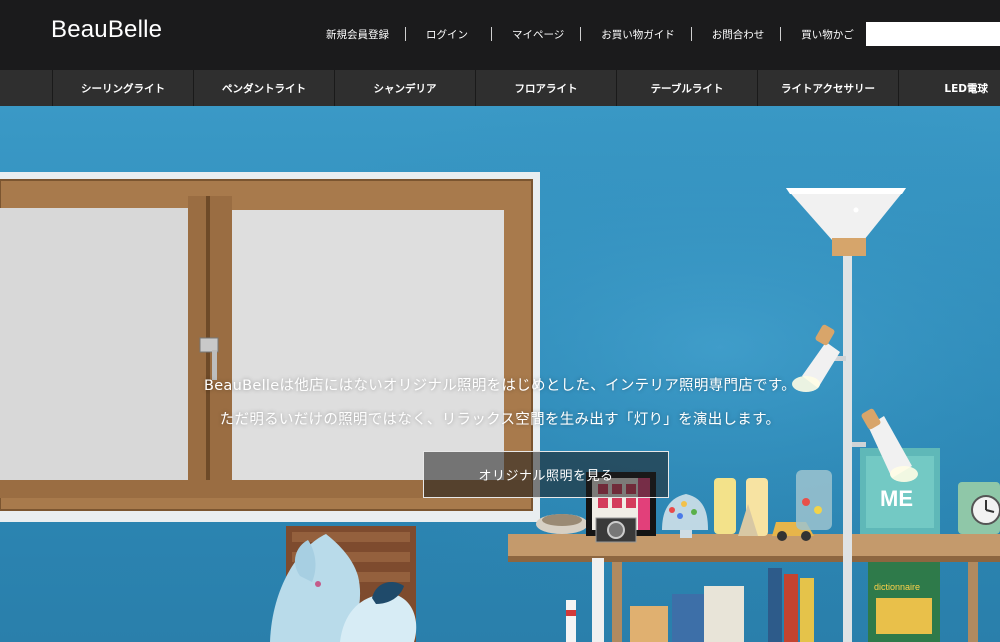 This screenshot has width=1000, height=642. Describe the element at coordinates (500, 420) in the screenshot. I see `hero-tagline-line2: ただ明るいだけの照明ではなく、リラックス空間を生み出す「灯り」を演出します。` at that location.